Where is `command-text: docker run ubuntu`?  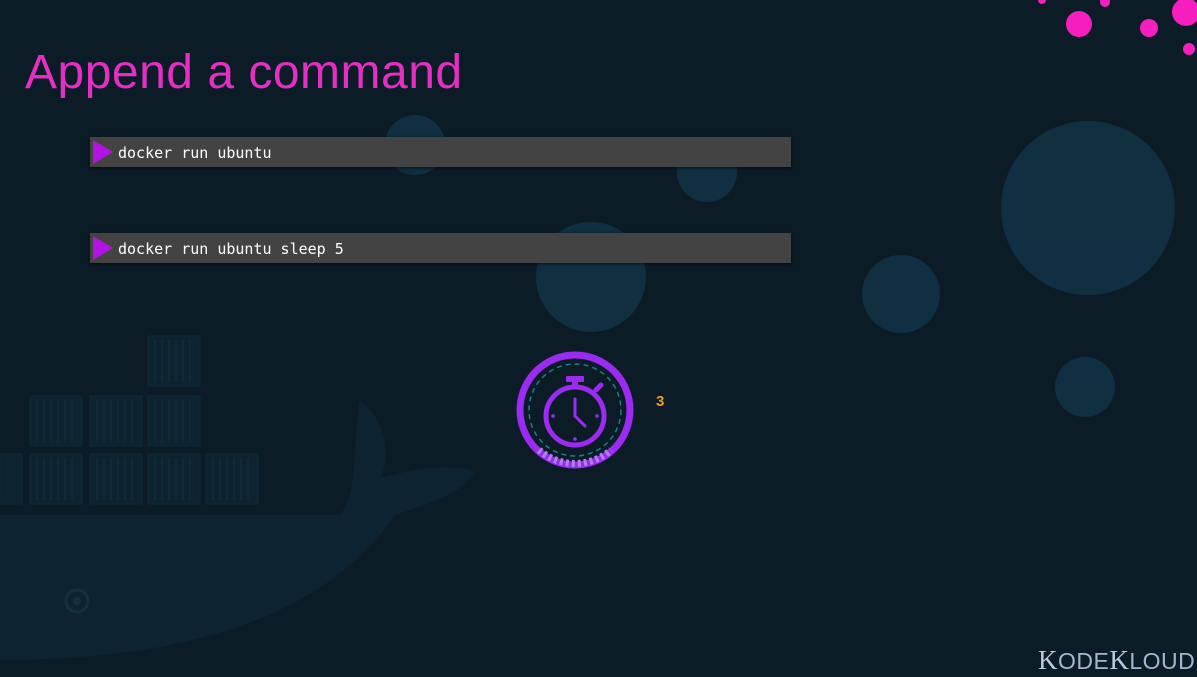 command-text: docker run ubuntu is located at coordinates (195, 153).